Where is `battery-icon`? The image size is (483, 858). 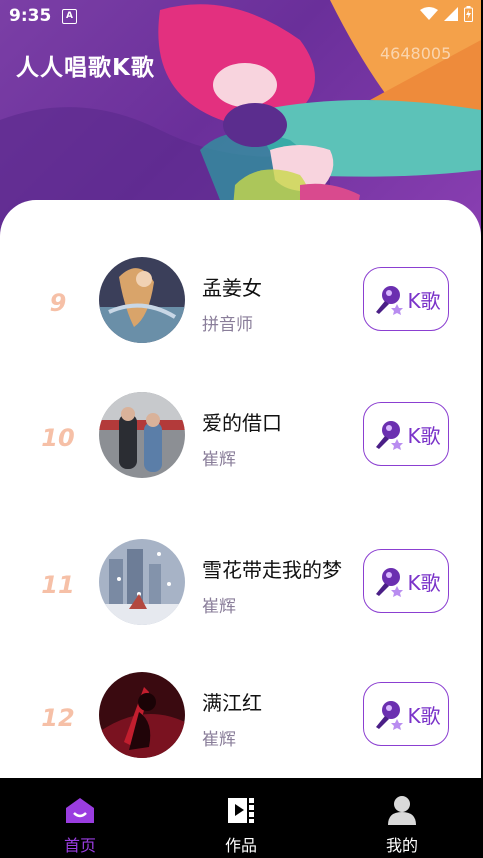 battery-icon is located at coordinates (468, 14).